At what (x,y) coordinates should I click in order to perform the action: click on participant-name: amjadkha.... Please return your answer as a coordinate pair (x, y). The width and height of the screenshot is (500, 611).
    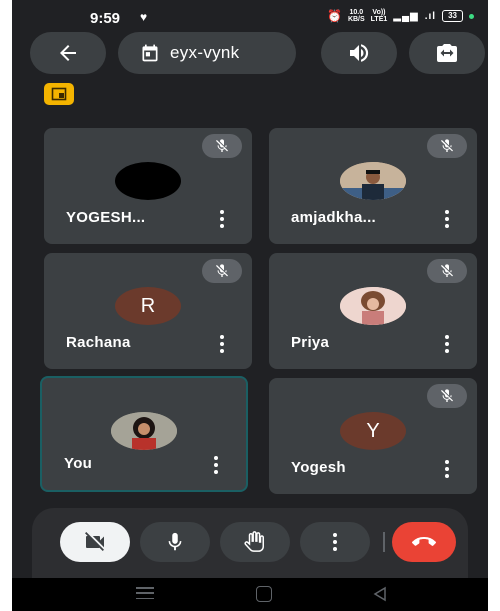
    Looking at the image, I should click on (334, 217).